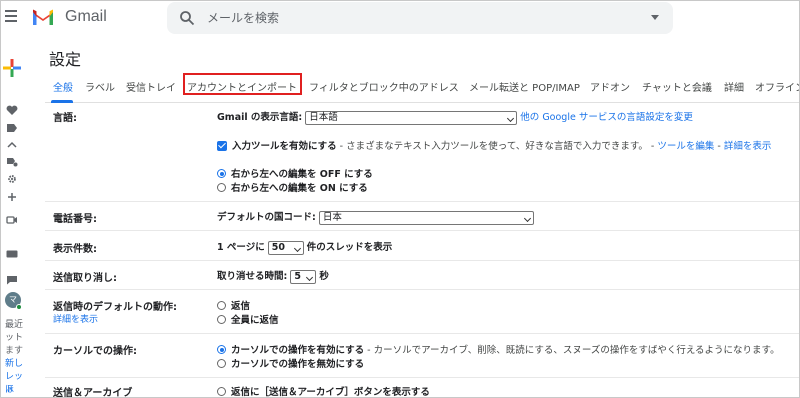 Image resolution: width=800 pixels, height=398 pixels. I want to click on search-bar, so click(420, 18).